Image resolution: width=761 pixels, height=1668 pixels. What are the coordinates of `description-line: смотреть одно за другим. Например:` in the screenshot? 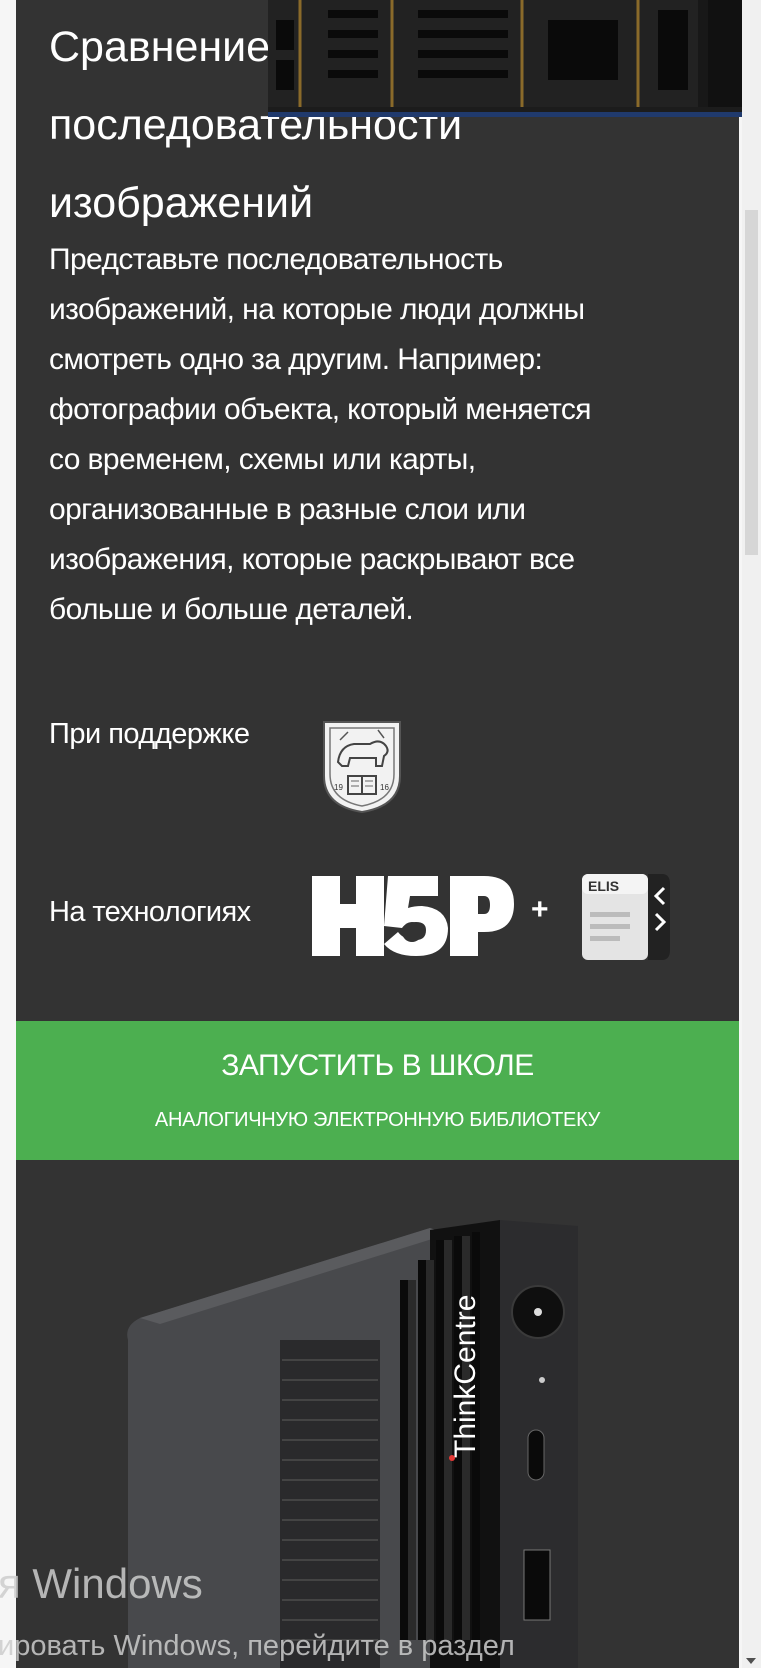 It's located at (296, 359).